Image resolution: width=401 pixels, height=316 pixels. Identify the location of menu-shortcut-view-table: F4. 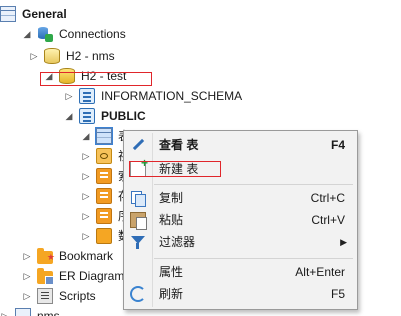
(337, 145).